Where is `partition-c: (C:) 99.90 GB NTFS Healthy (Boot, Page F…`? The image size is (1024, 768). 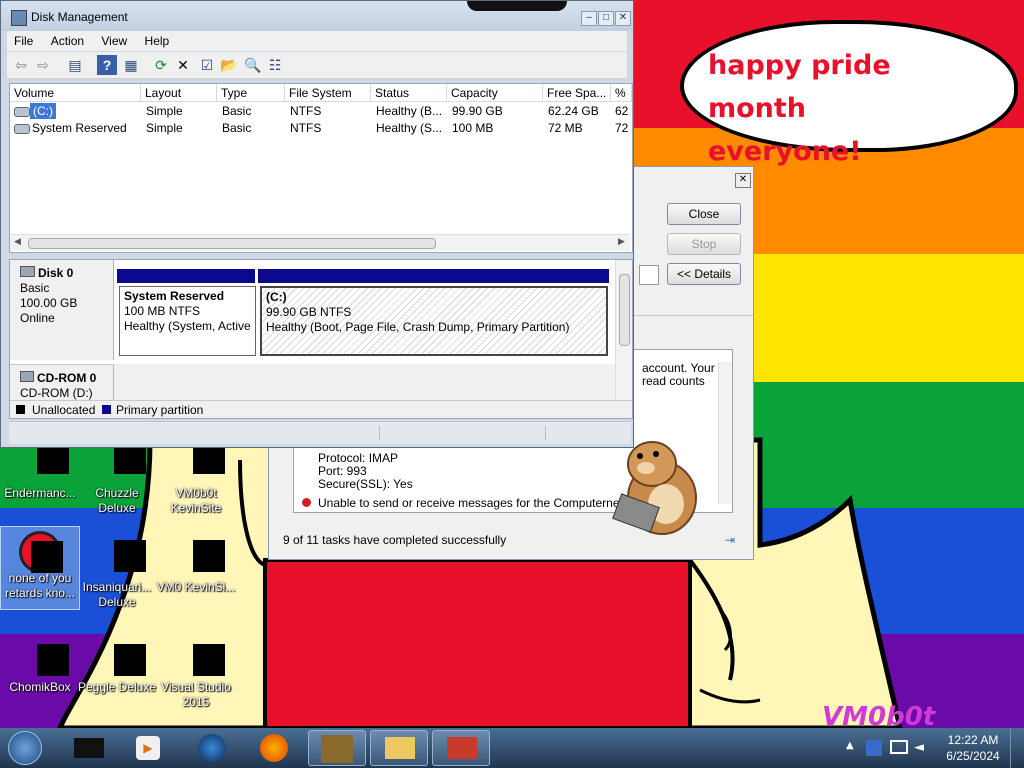 partition-c: (C:) 99.90 GB NTFS Healthy (Boot, Page F… is located at coordinates (434, 321).